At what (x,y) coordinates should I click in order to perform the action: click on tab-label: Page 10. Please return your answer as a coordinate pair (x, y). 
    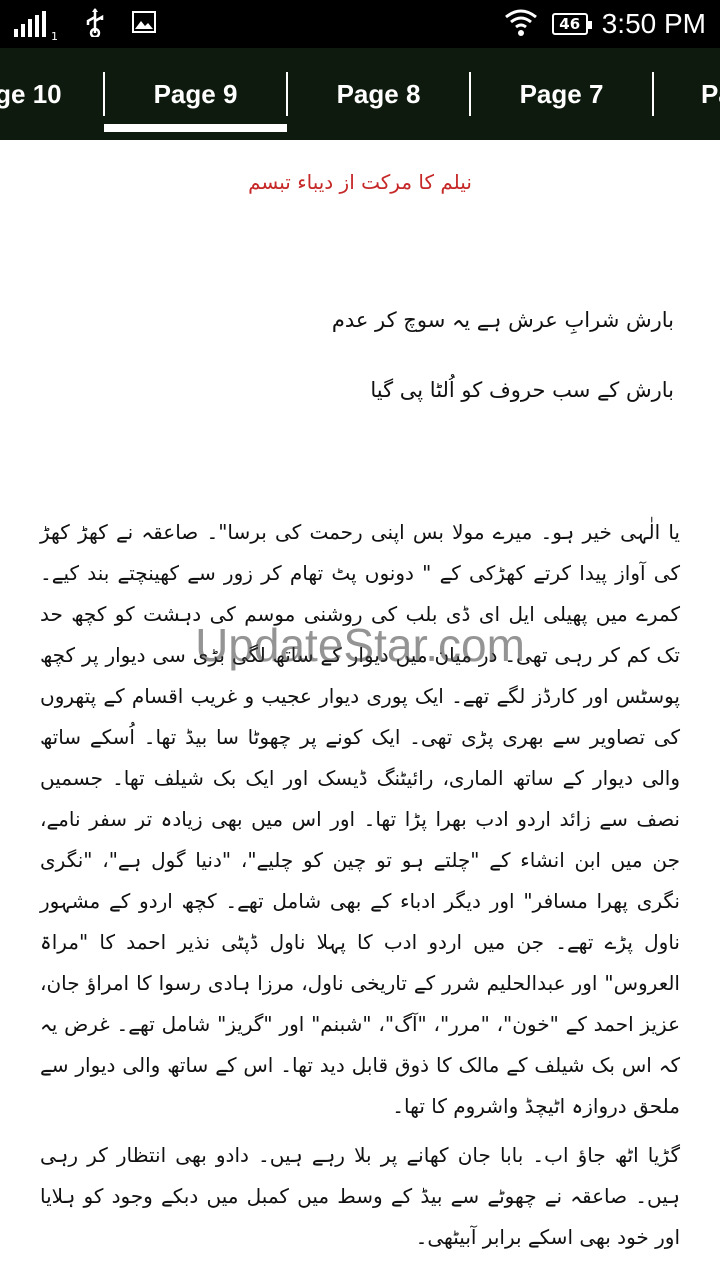
    Looking at the image, I should click on (31, 93).